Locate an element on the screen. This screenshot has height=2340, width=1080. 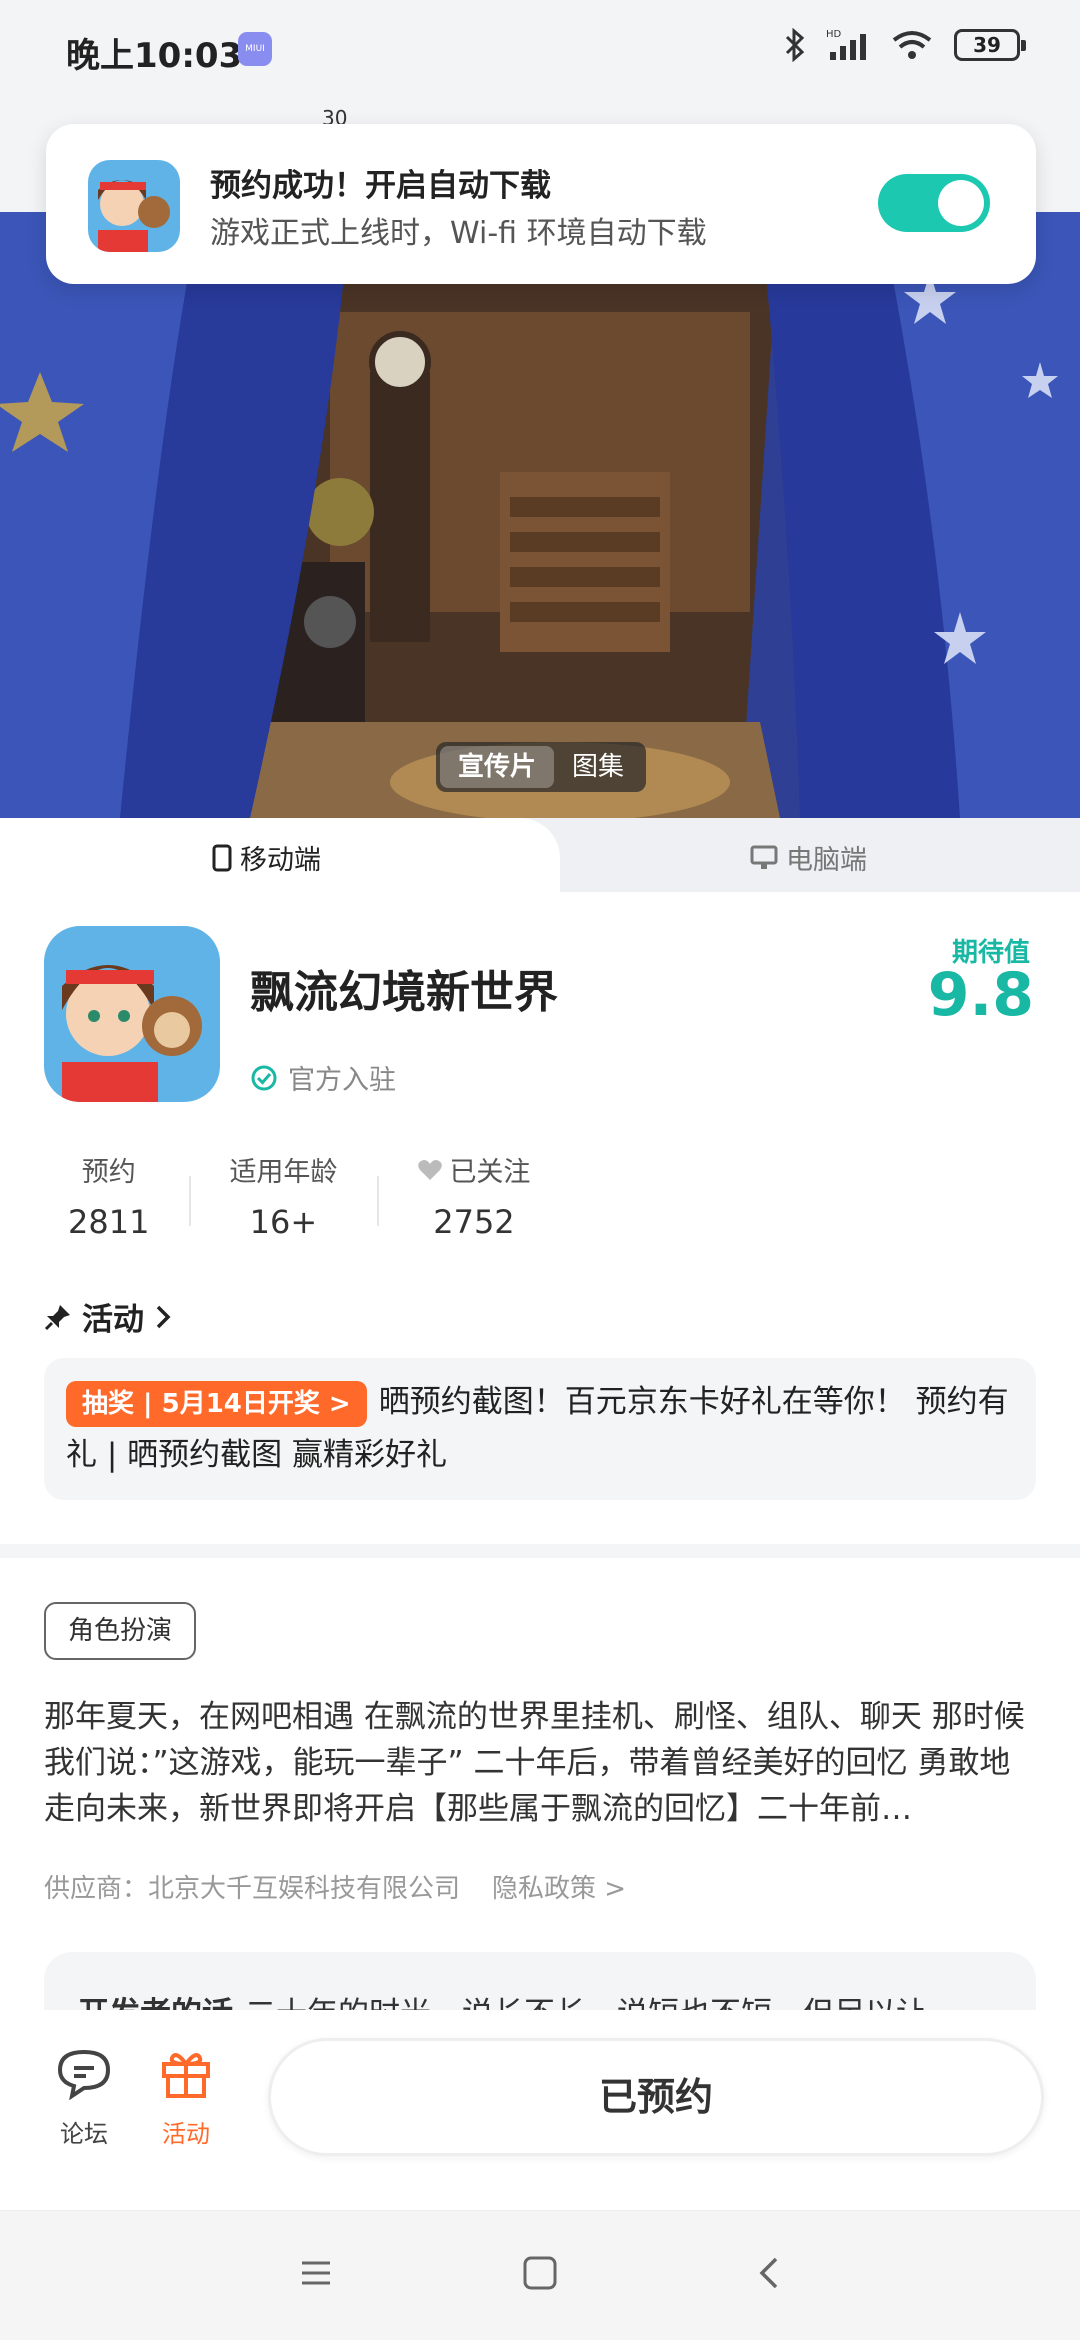
app-thumbnail is located at coordinates (134, 206).